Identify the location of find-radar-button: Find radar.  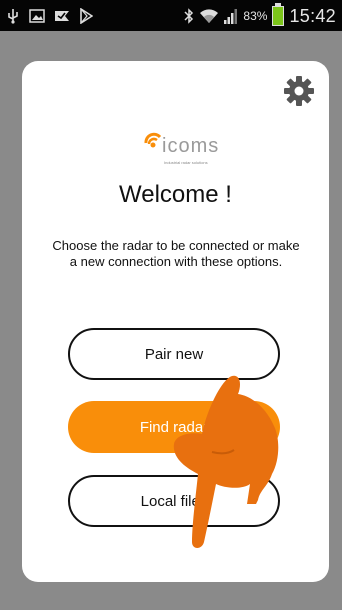
(174, 427).